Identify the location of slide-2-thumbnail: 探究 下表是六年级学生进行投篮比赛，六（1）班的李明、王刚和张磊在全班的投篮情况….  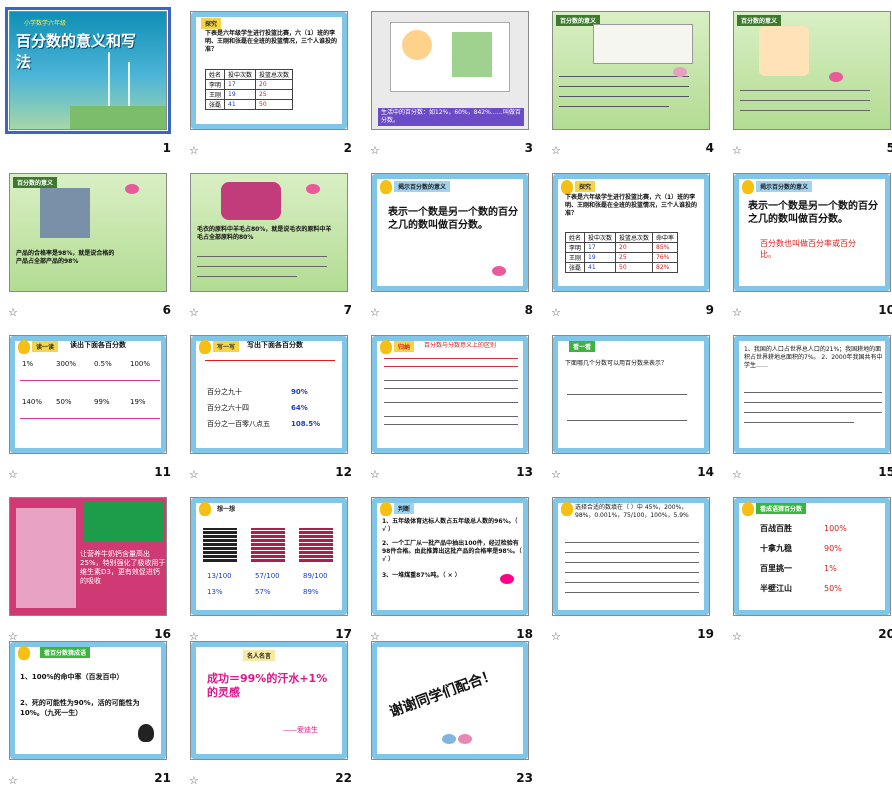
(269, 70).